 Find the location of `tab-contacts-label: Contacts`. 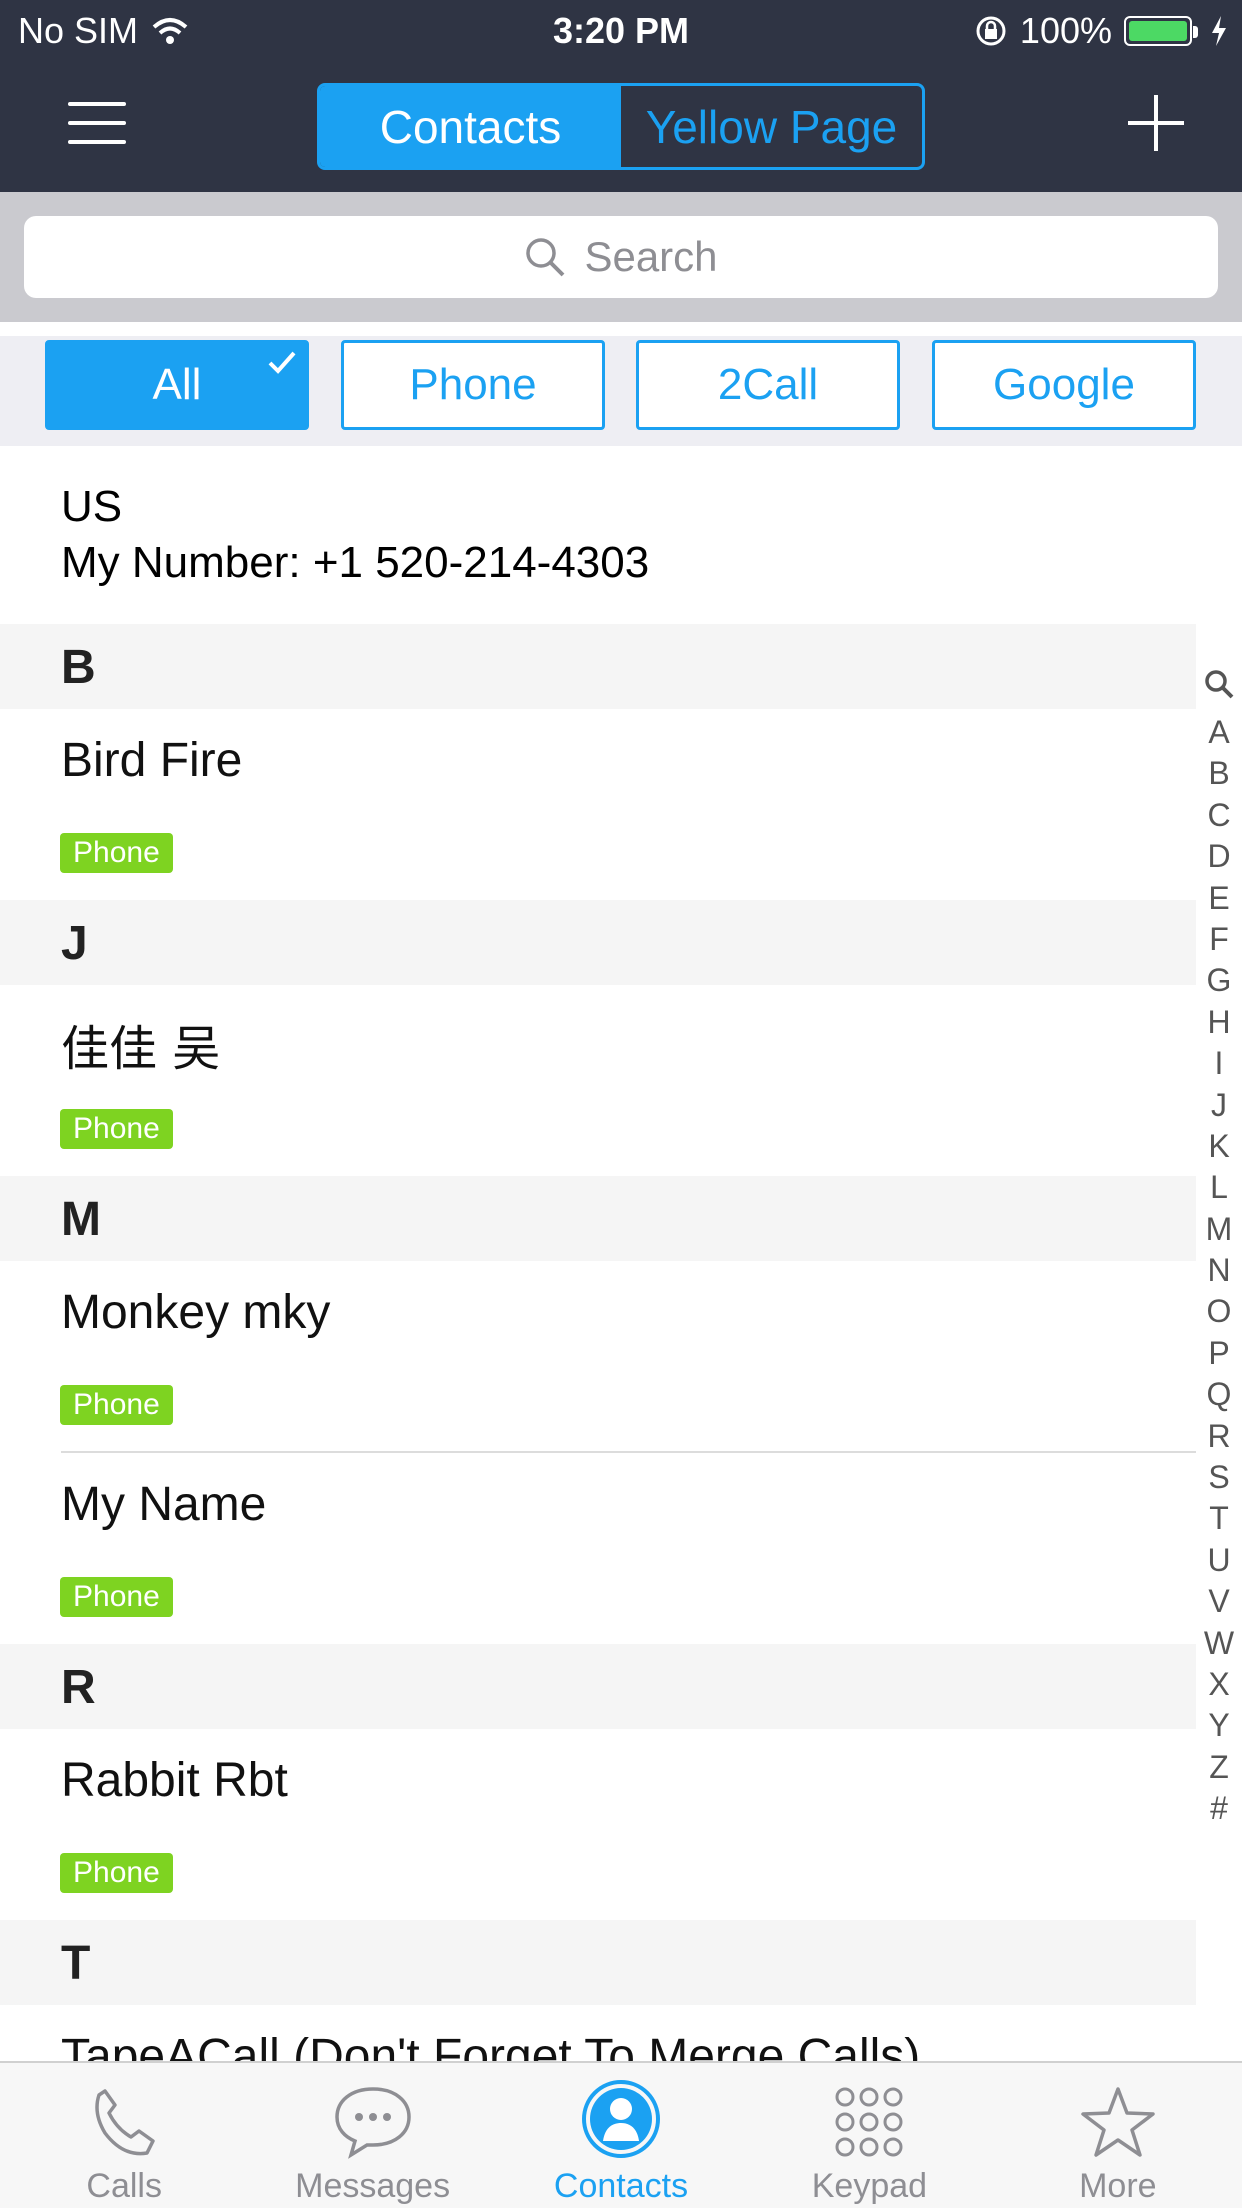

tab-contacts-label: Contacts is located at coordinates (621, 2186).